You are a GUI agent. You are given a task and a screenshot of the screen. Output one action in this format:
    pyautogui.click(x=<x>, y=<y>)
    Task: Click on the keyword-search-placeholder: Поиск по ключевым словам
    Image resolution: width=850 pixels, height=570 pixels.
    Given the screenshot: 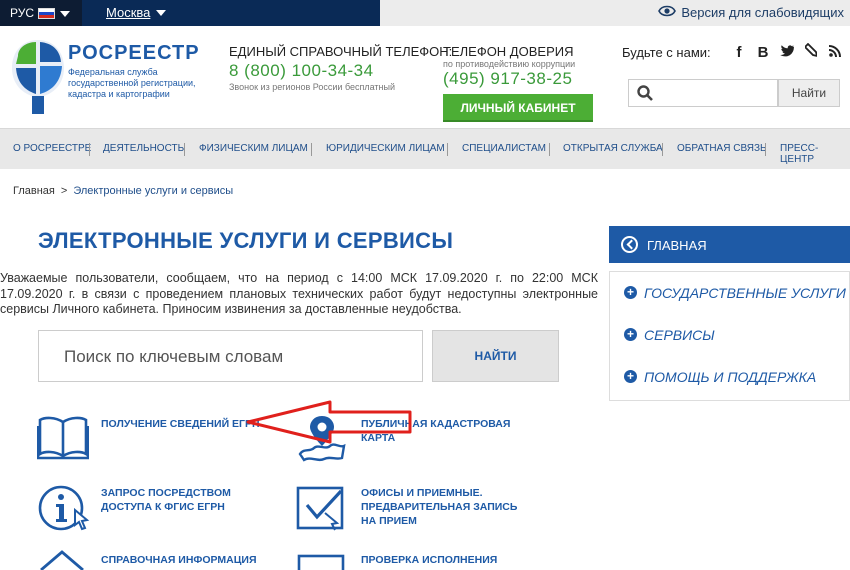 What is the action you would take?
    pyautogui.click(x=174, y=356)
    